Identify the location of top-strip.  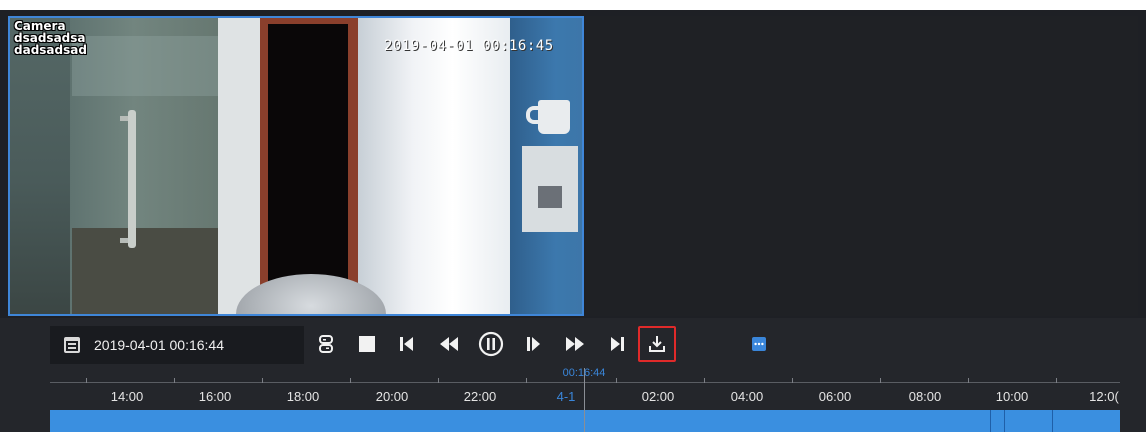
(573, 5).